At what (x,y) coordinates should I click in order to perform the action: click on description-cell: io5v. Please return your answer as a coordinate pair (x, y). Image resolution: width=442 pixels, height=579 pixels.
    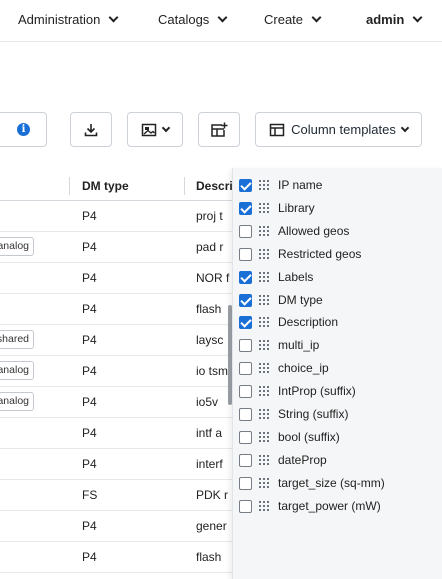
    Looking at the image, I should click on (207, 402).